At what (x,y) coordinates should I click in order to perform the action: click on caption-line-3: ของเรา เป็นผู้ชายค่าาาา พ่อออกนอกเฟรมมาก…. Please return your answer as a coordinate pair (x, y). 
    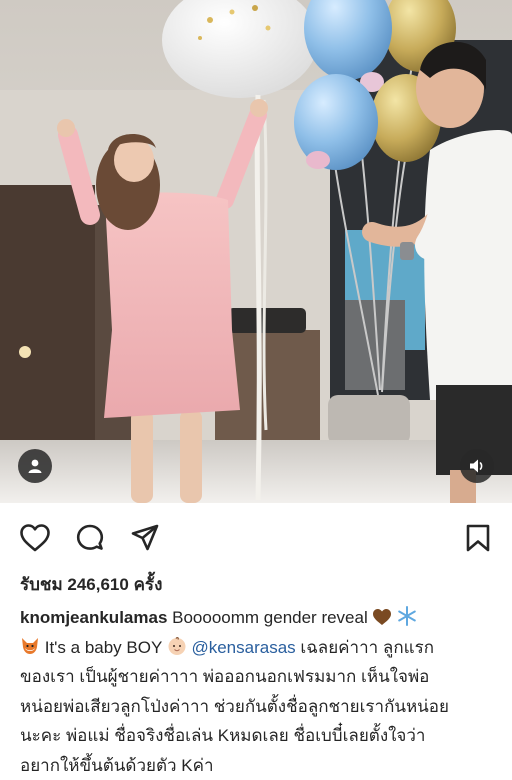
    Looking at the image, I should click on (257, 677).